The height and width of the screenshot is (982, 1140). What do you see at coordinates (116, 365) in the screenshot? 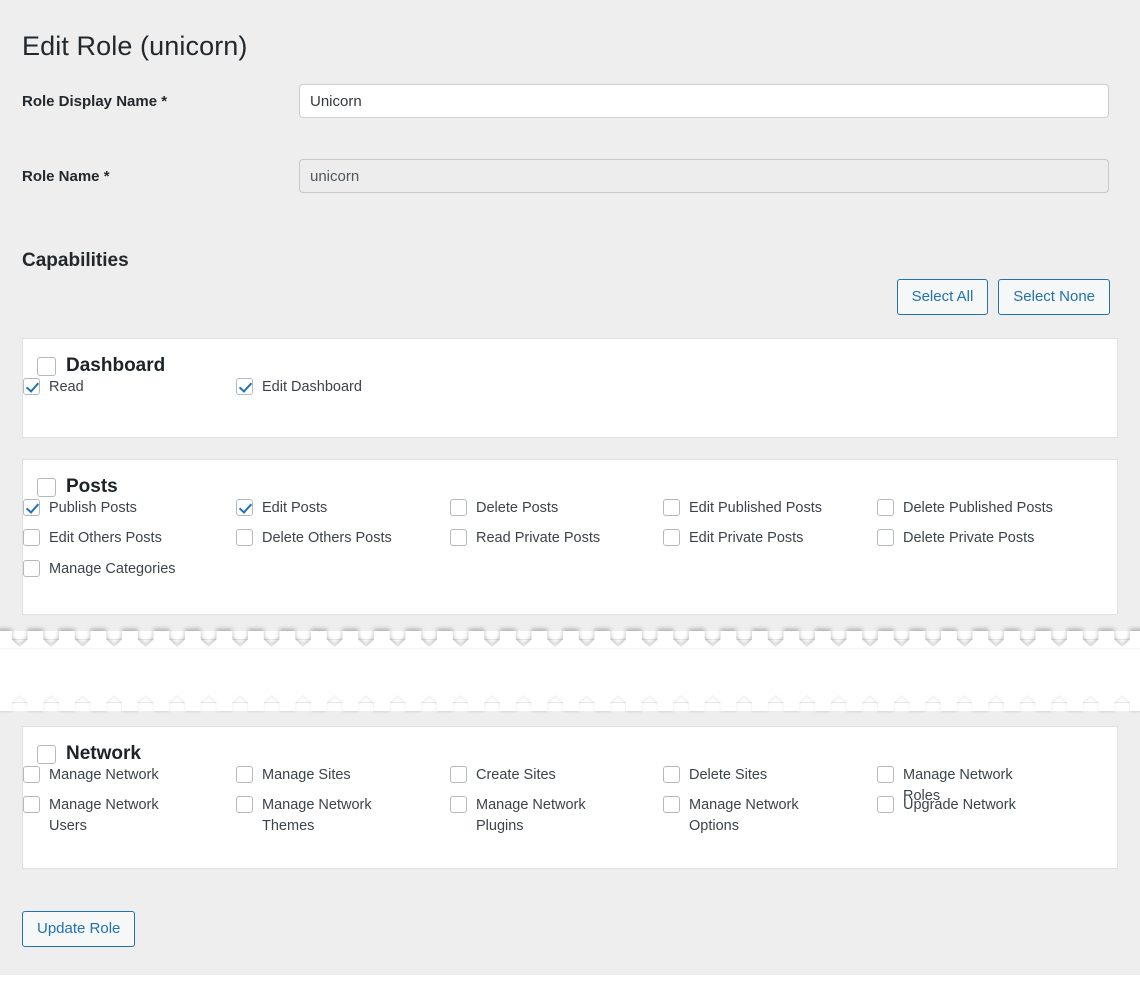
I see `group-title: Dashboard` at bounding box center [116, 365].